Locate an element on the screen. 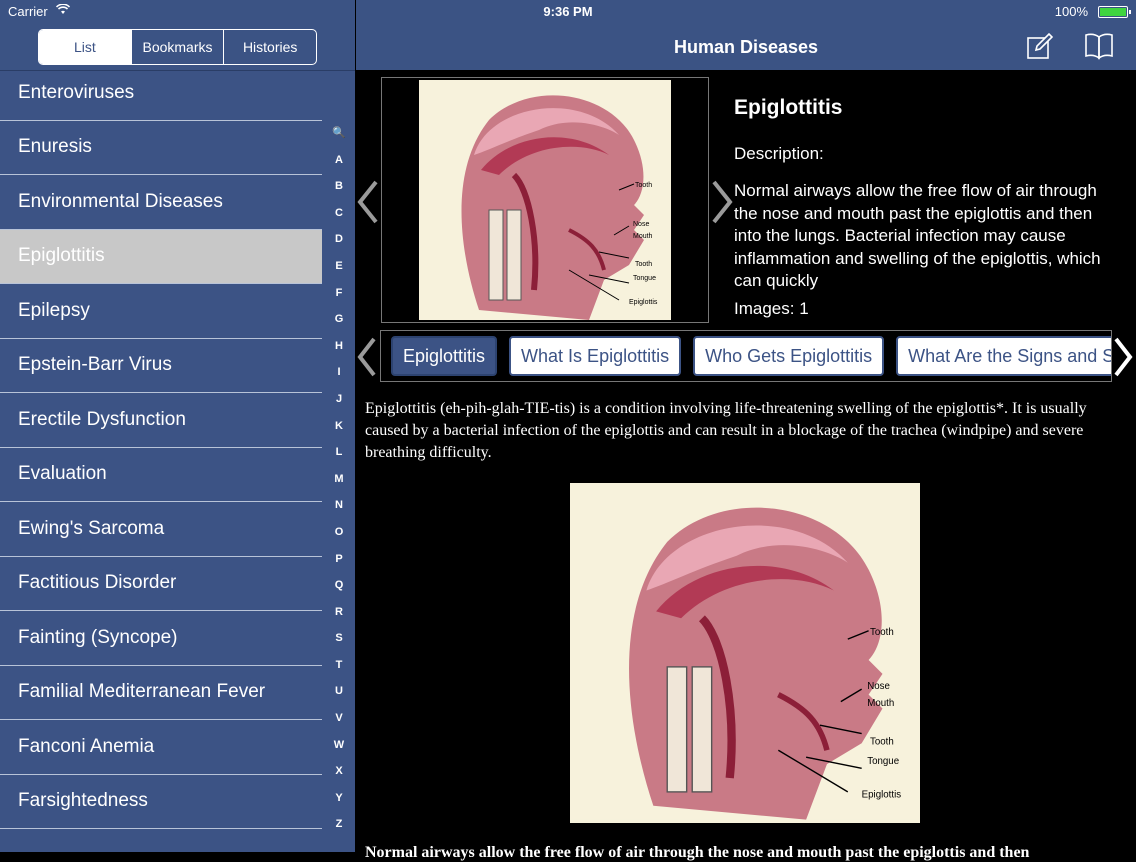 Image resolution: width=1136 pixels, height=862 pixels. image-viewer: Tooth Nose Mouth Tooth Tongue Epiglottis is located at coordinates (545, 200).